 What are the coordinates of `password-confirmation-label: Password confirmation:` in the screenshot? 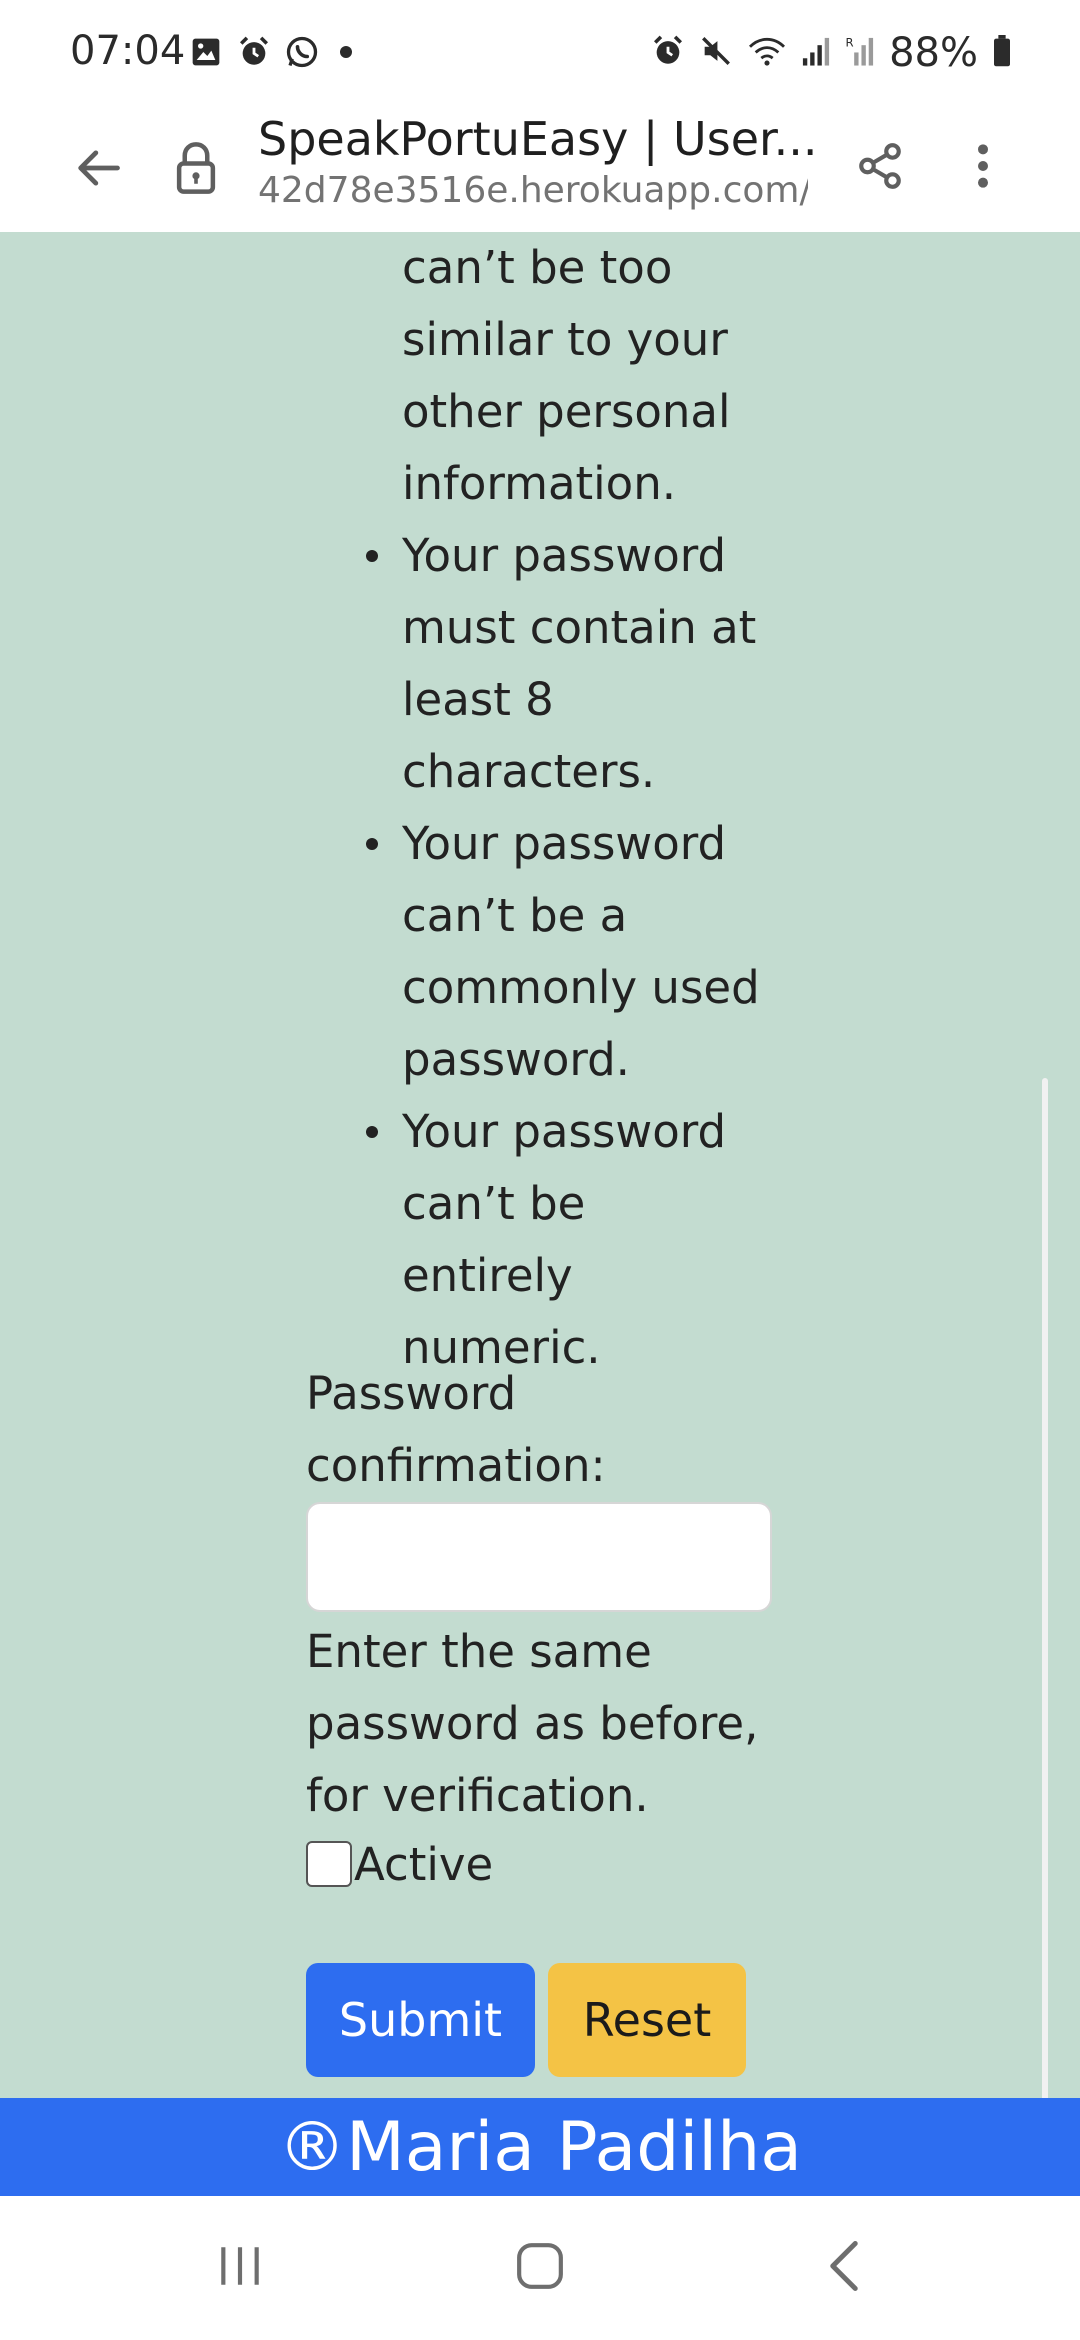 It's located at (456, 1429).